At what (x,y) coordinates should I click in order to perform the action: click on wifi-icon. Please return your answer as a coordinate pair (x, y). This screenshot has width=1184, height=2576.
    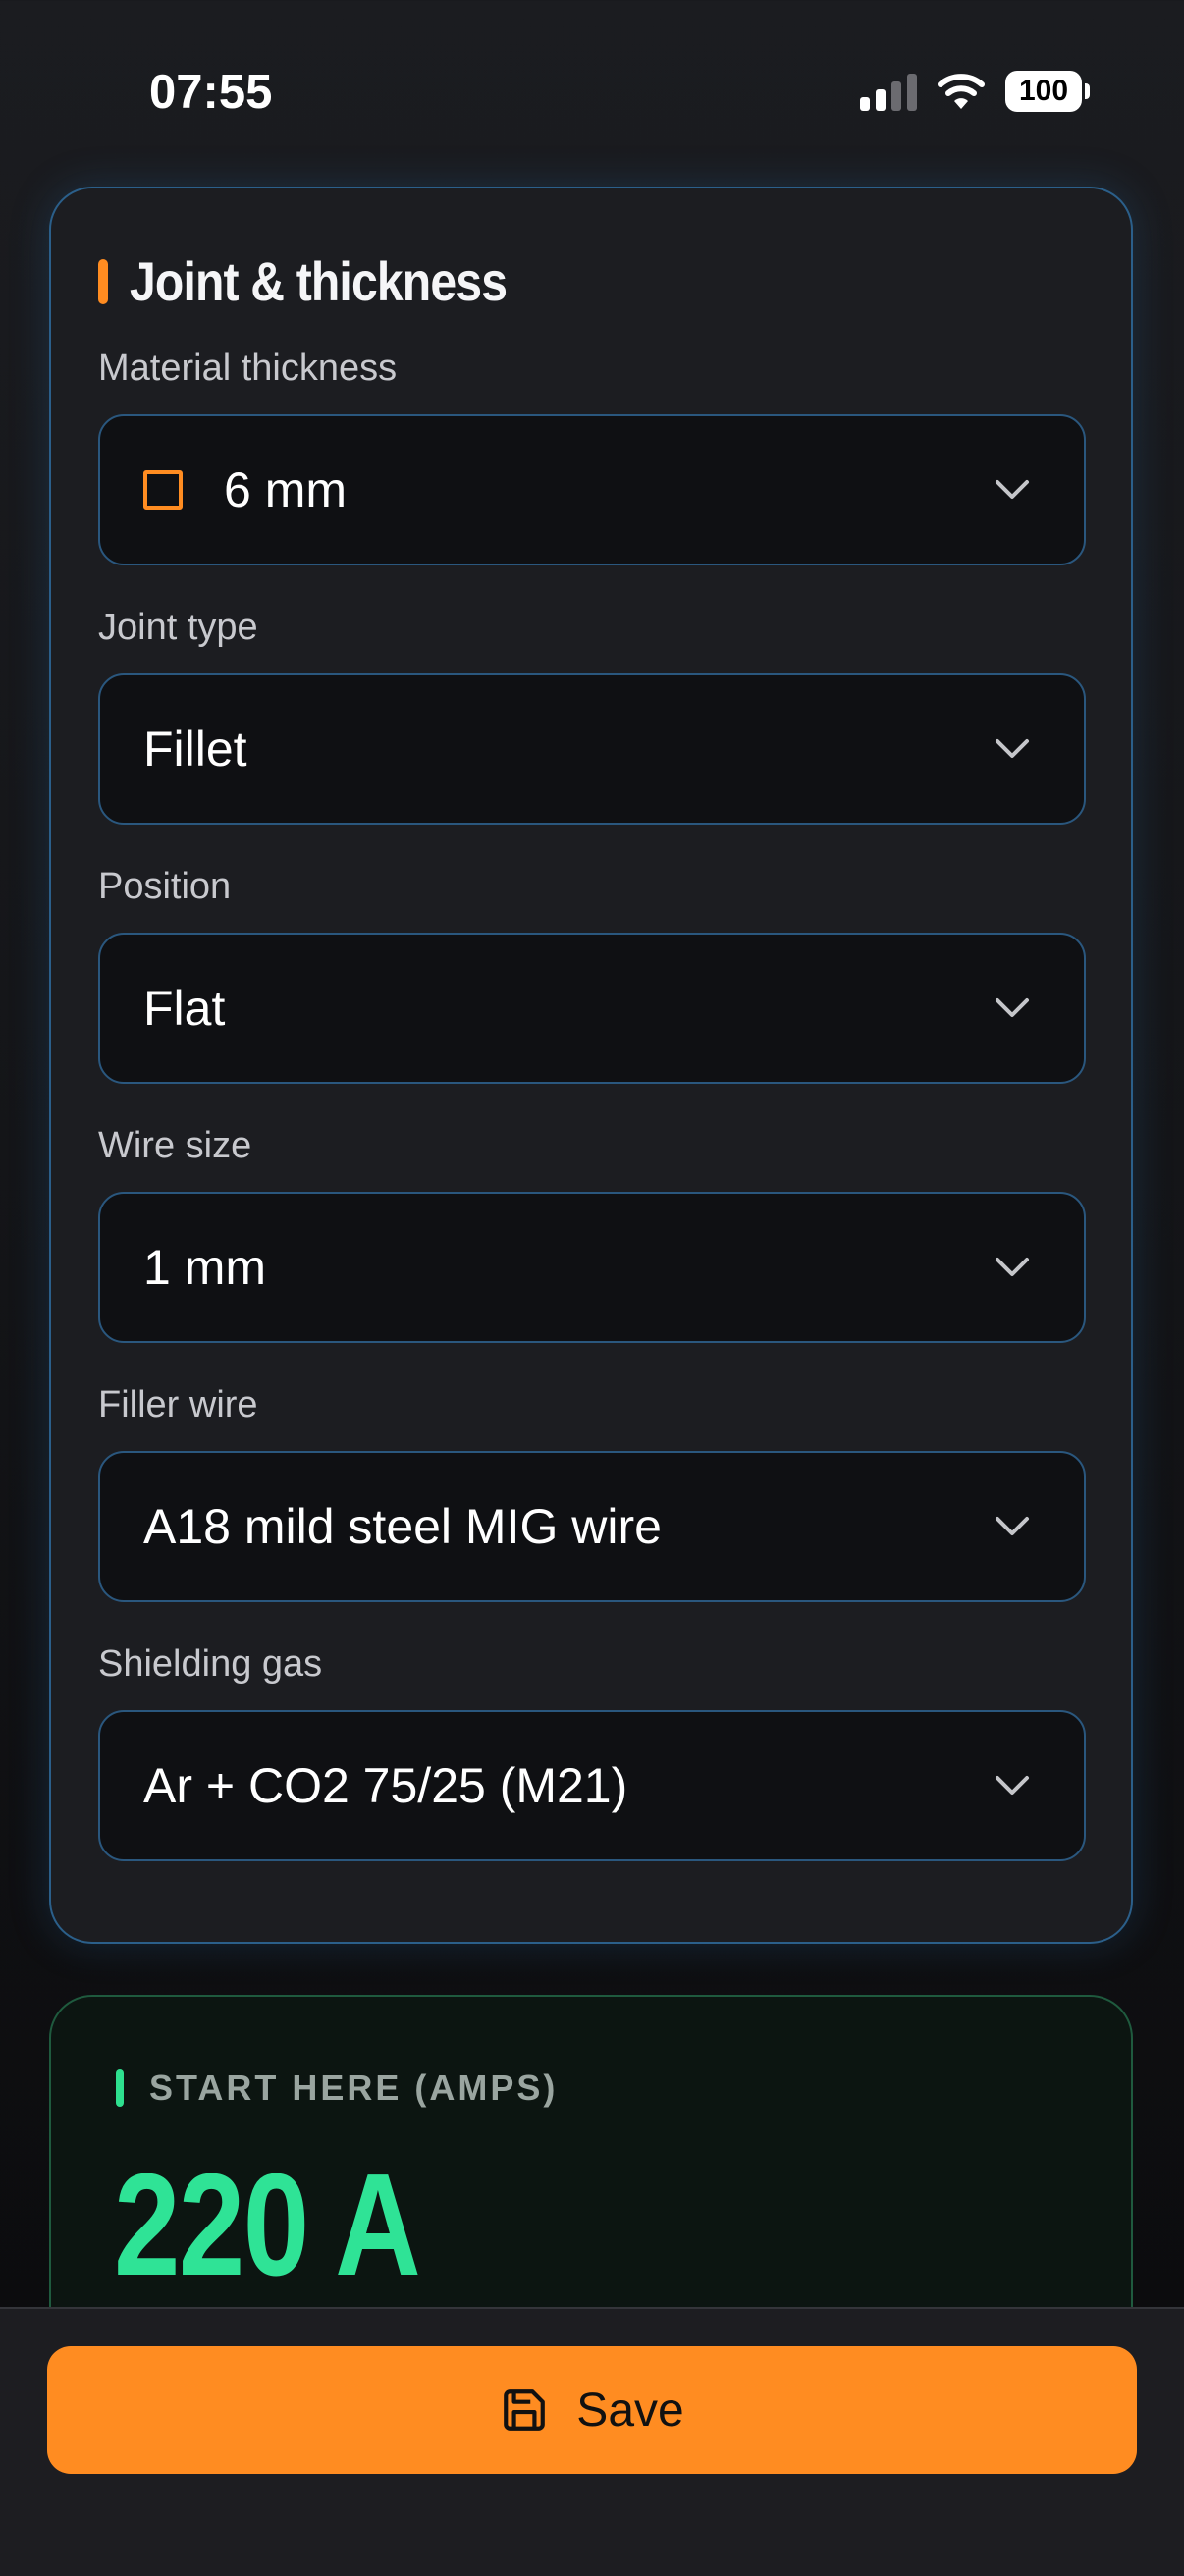
    Looking at the image, I should click on (961, 91).